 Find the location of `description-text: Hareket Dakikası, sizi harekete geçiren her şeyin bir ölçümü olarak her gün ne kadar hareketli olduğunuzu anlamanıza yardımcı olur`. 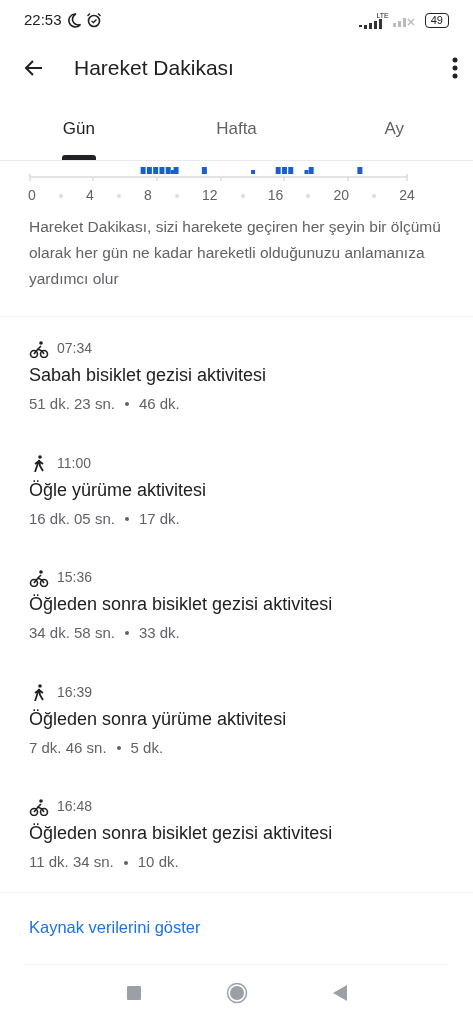

description-text: Hareket Dakikası, sizi harekete geçiren her şeyin bir ölçümü olarak her gün ne kadar hareketli olduğunuzu anlamanıza yardımcı olur is located at coordinates (235, 253).